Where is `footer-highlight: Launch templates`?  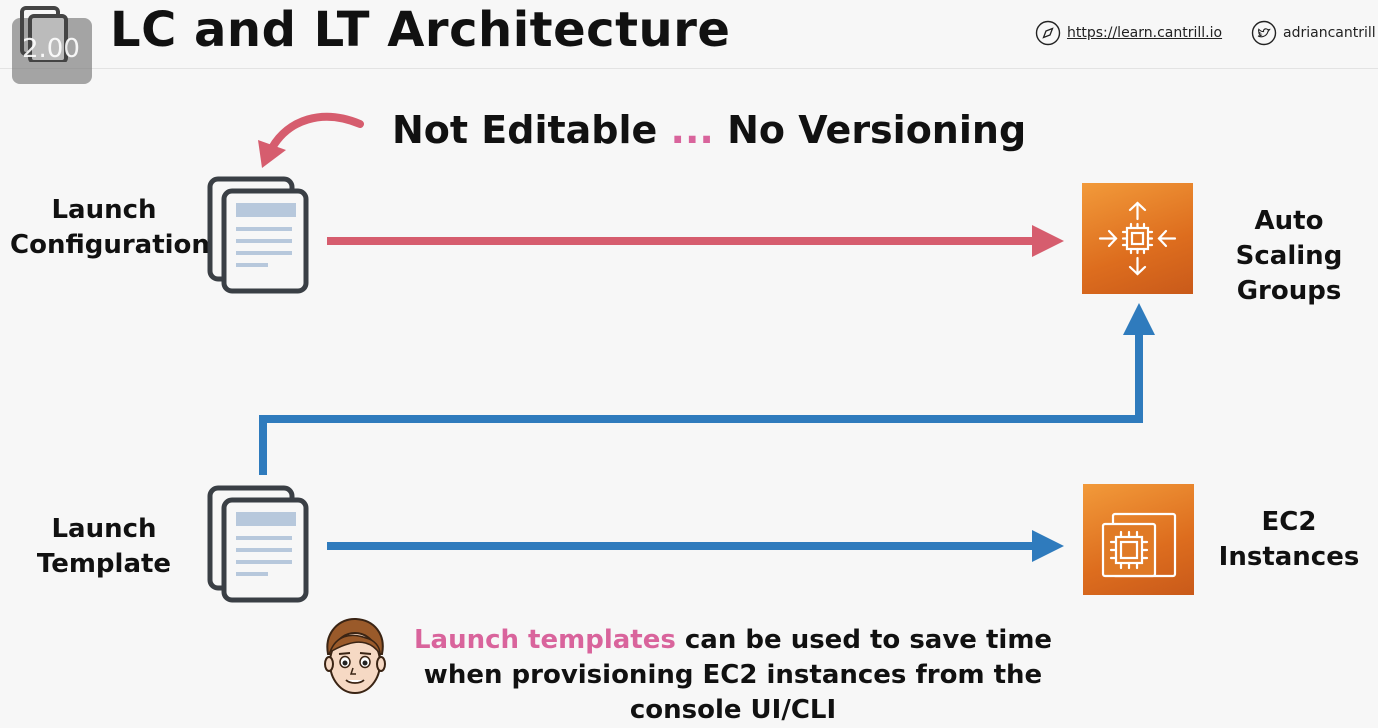 footer-highlight: Launch templates is located at coordinates (544, 640).